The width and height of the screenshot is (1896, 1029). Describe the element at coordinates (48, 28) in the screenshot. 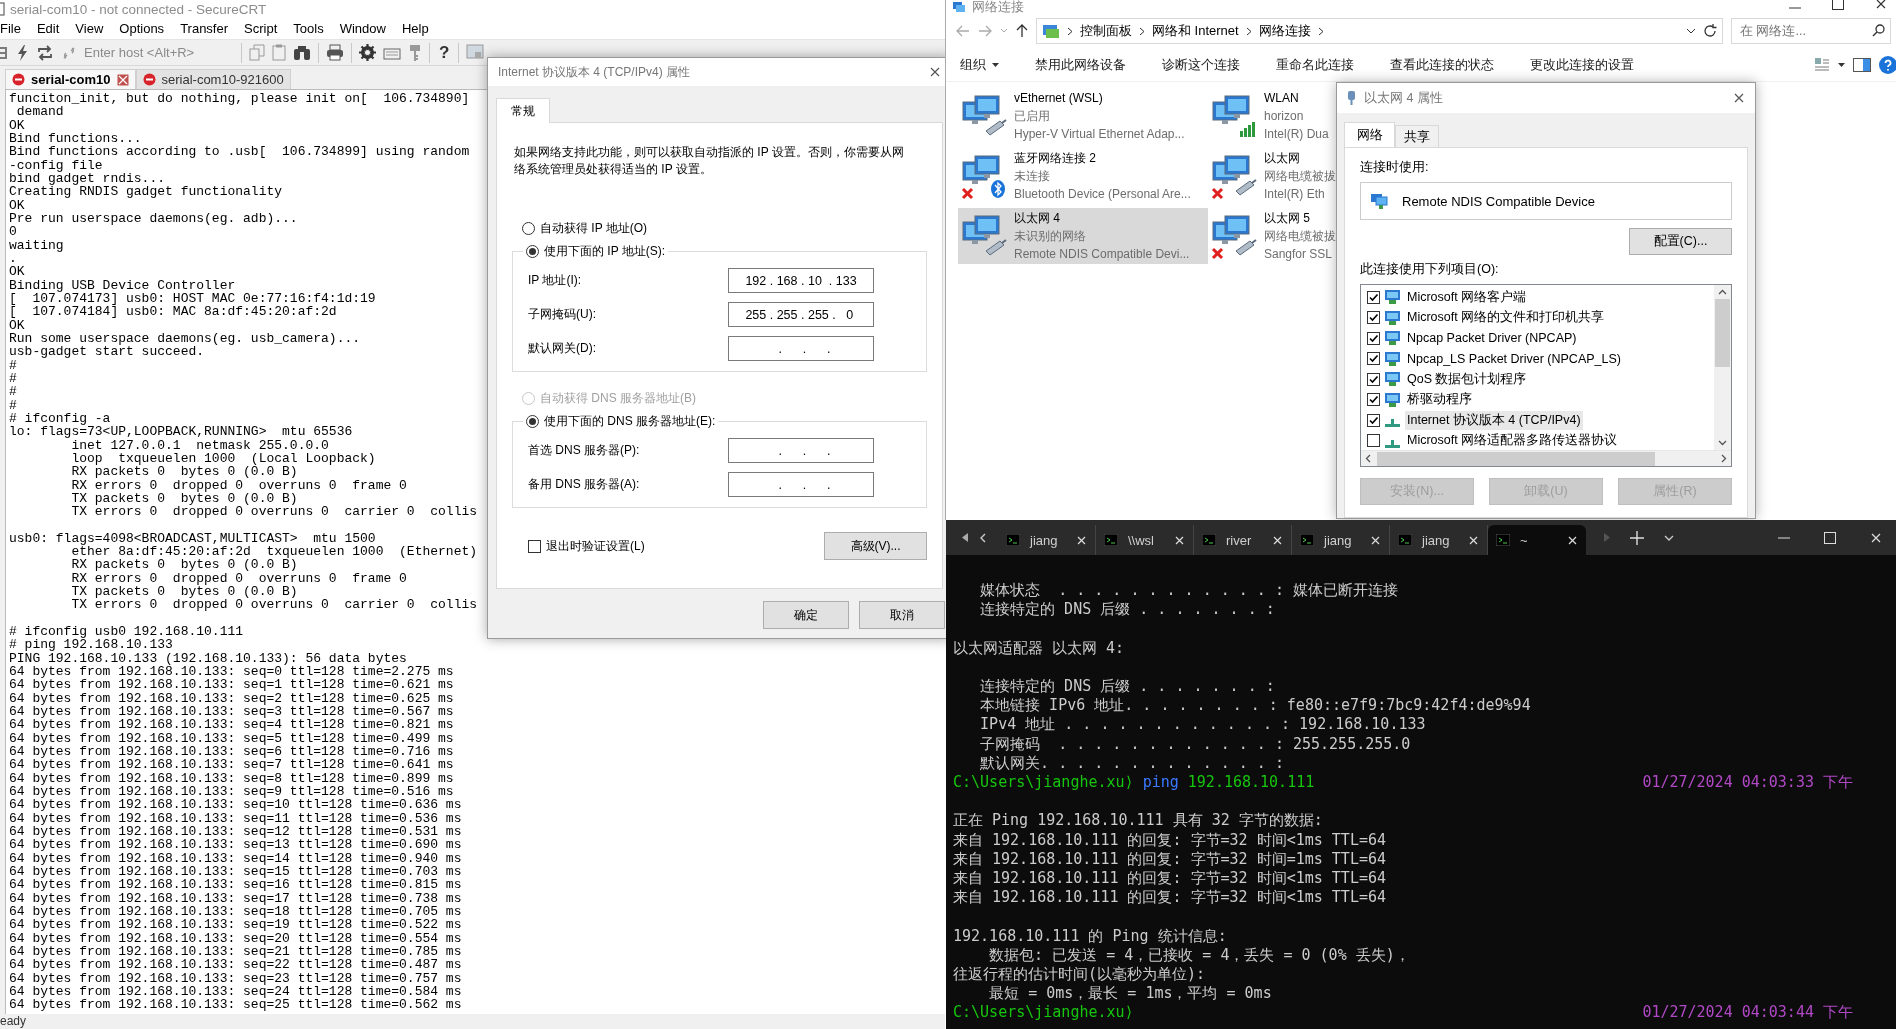

I see `menu-item: Edit` at that location.